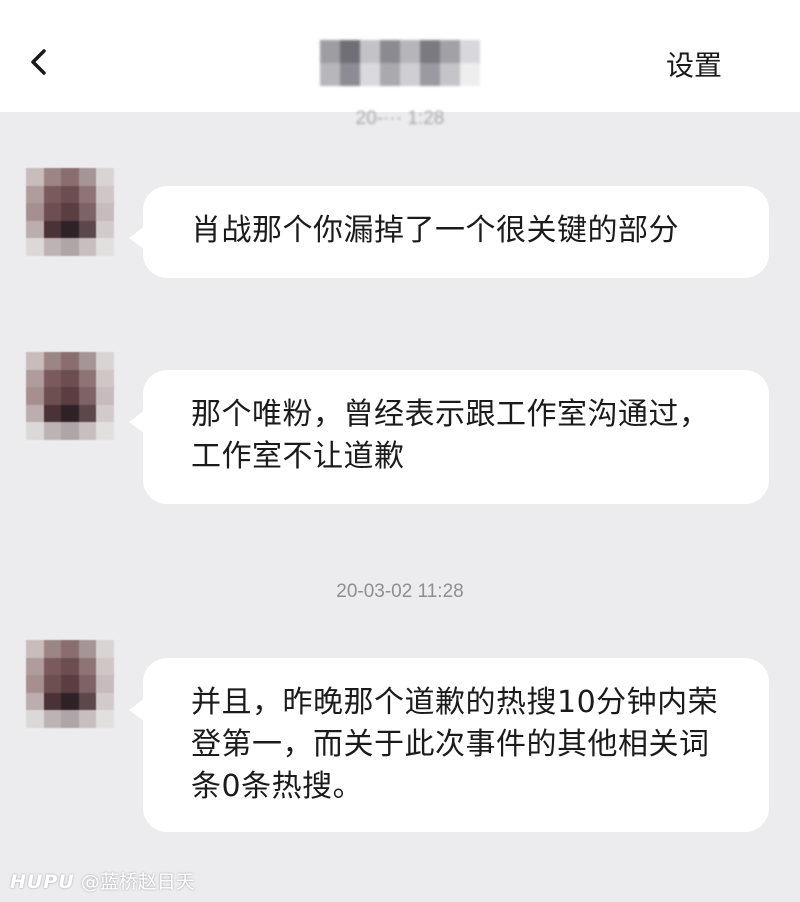  Describe the element at coordinates (400, 118) in the screenshot. I see `timestamp-top: 20-··· 1:28` at that location.